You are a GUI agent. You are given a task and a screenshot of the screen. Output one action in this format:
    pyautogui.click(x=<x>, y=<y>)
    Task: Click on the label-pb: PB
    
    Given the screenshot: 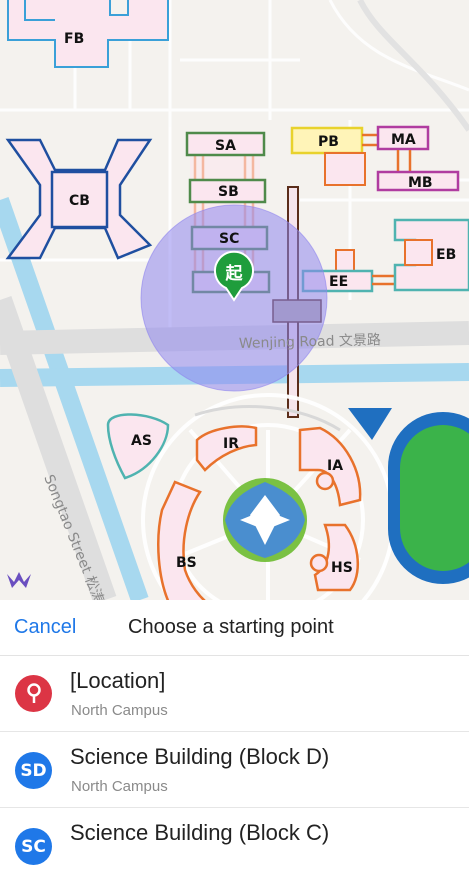 What is the action you would take?
    pyautogui.click(x=328, y=142)
    